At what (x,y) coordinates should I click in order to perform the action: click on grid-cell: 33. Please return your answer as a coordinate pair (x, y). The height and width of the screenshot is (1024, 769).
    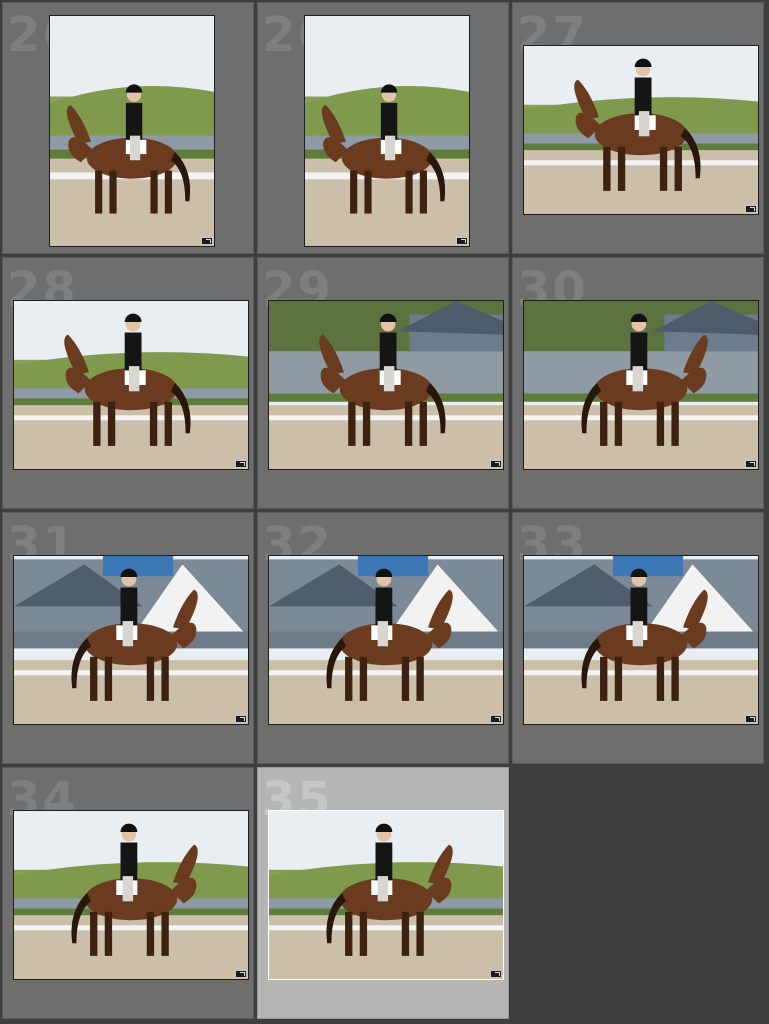
    Looking at the image, I should click on (638, 638).